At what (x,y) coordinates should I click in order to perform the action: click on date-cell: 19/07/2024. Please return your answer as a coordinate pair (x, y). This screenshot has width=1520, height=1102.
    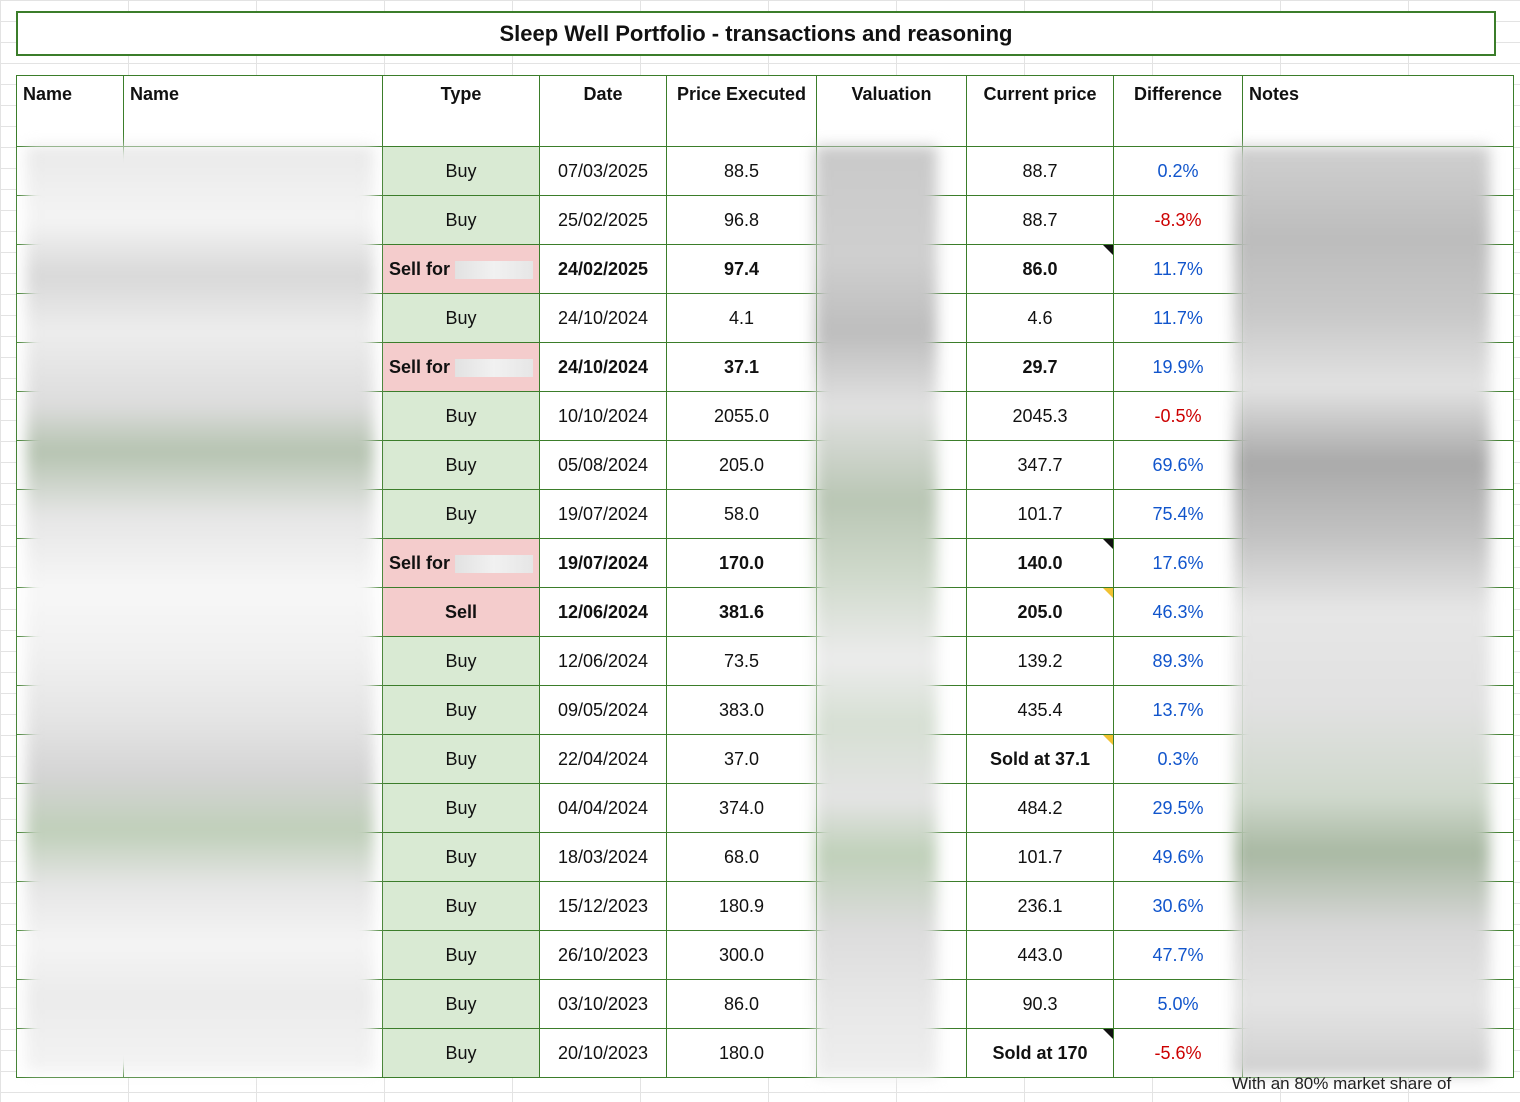
    Looking at the image, I should click on (603, 514).